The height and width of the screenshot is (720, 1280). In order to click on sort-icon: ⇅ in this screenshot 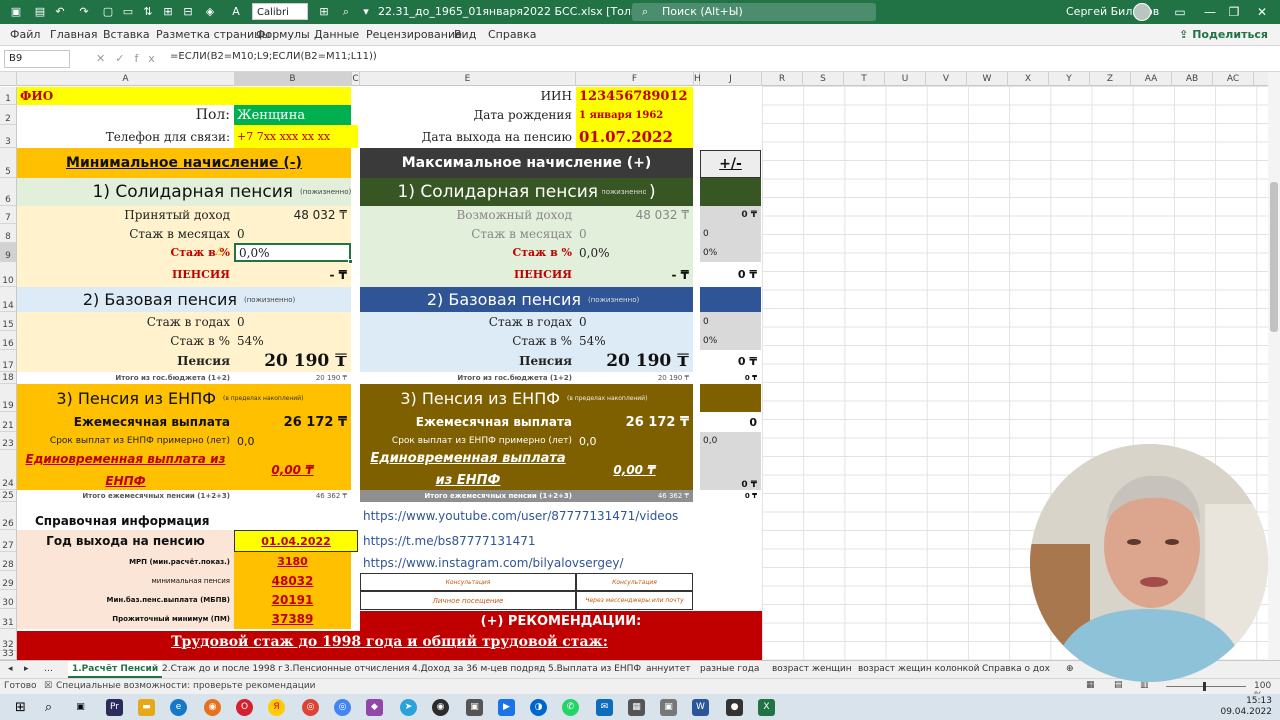, I will do `click(148, 12)`.